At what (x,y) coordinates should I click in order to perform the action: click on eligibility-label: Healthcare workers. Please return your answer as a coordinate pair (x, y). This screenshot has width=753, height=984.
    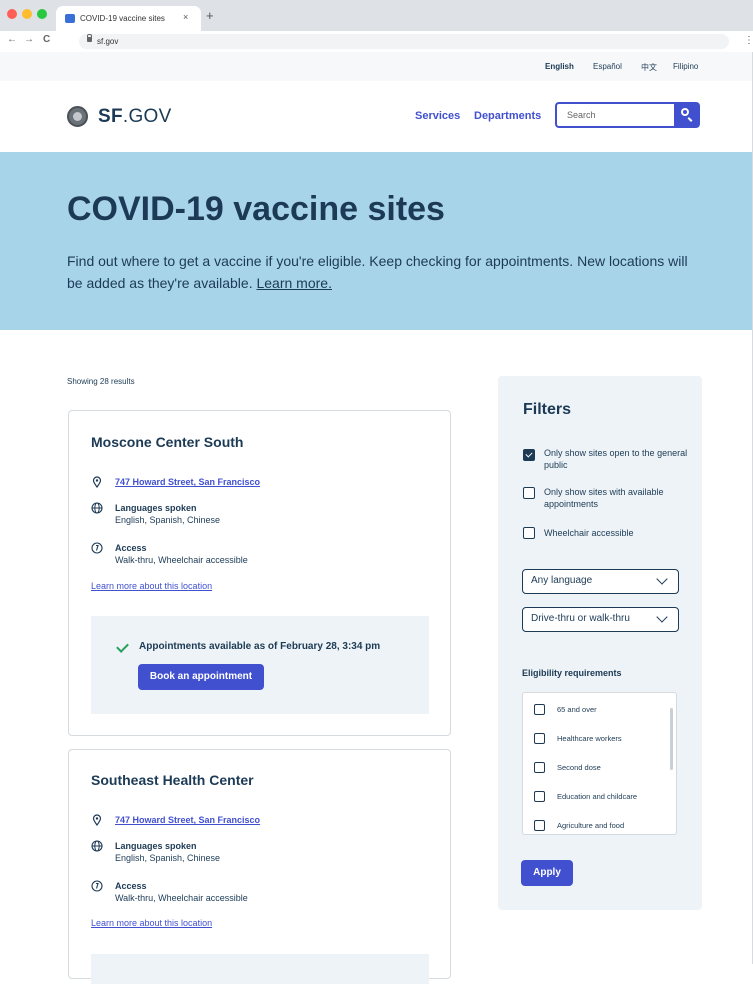
    Looking at the image, I should click on (589, 738).